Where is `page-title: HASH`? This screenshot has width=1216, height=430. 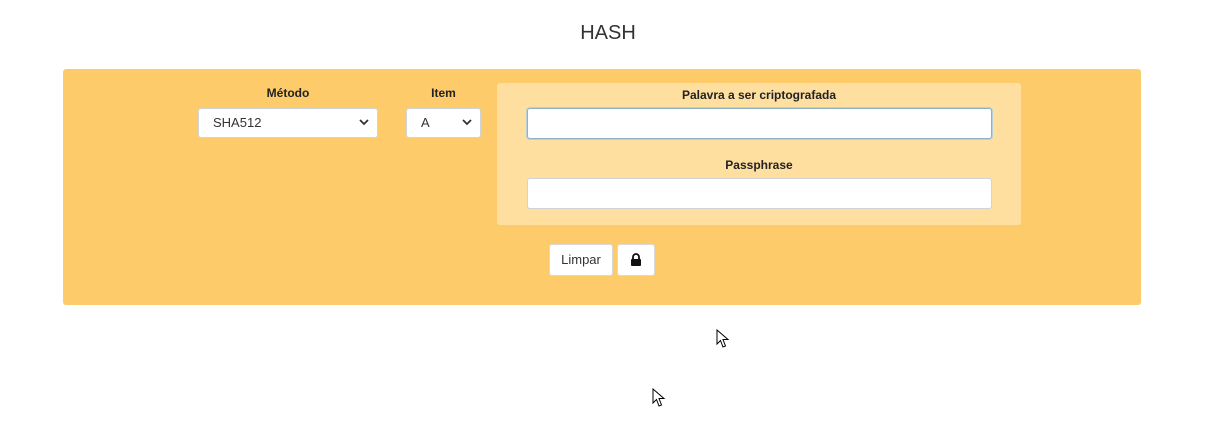
page-title: HASH is located at coordinates (608, 33).